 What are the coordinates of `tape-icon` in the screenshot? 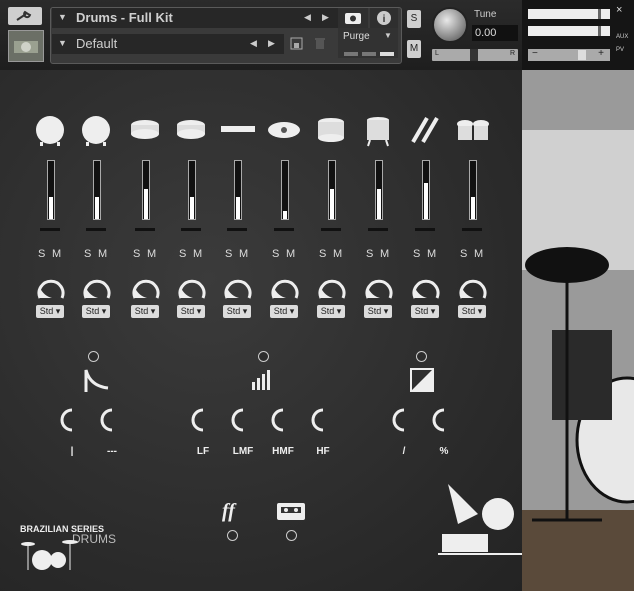 It's located at (291, 514).